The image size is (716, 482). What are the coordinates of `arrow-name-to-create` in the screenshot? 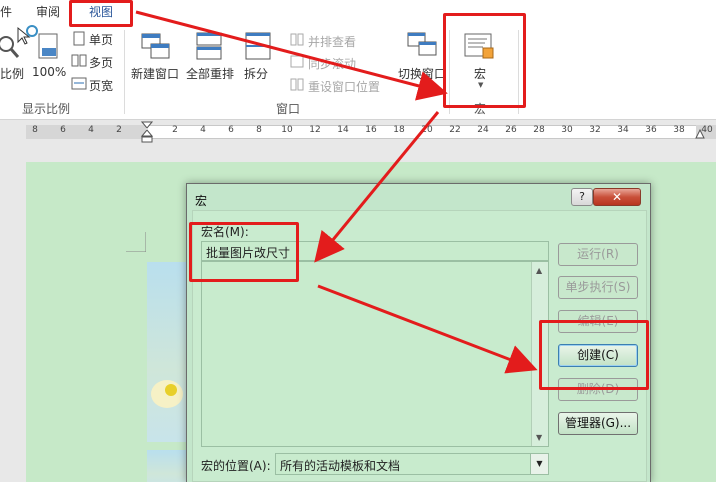 It's located at (427, 329).